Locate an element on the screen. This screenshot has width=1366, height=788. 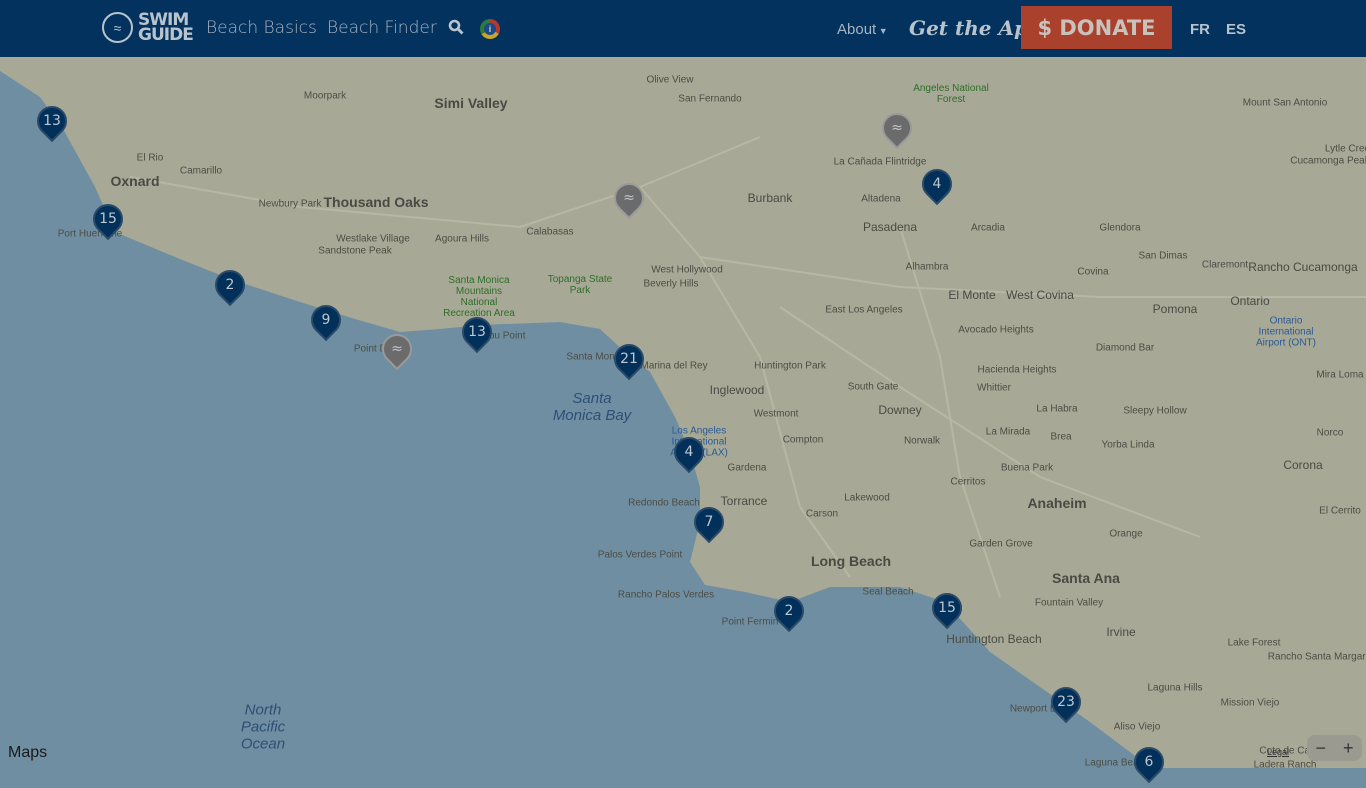
marker-count: 7 is located at coordinates (709, 522).